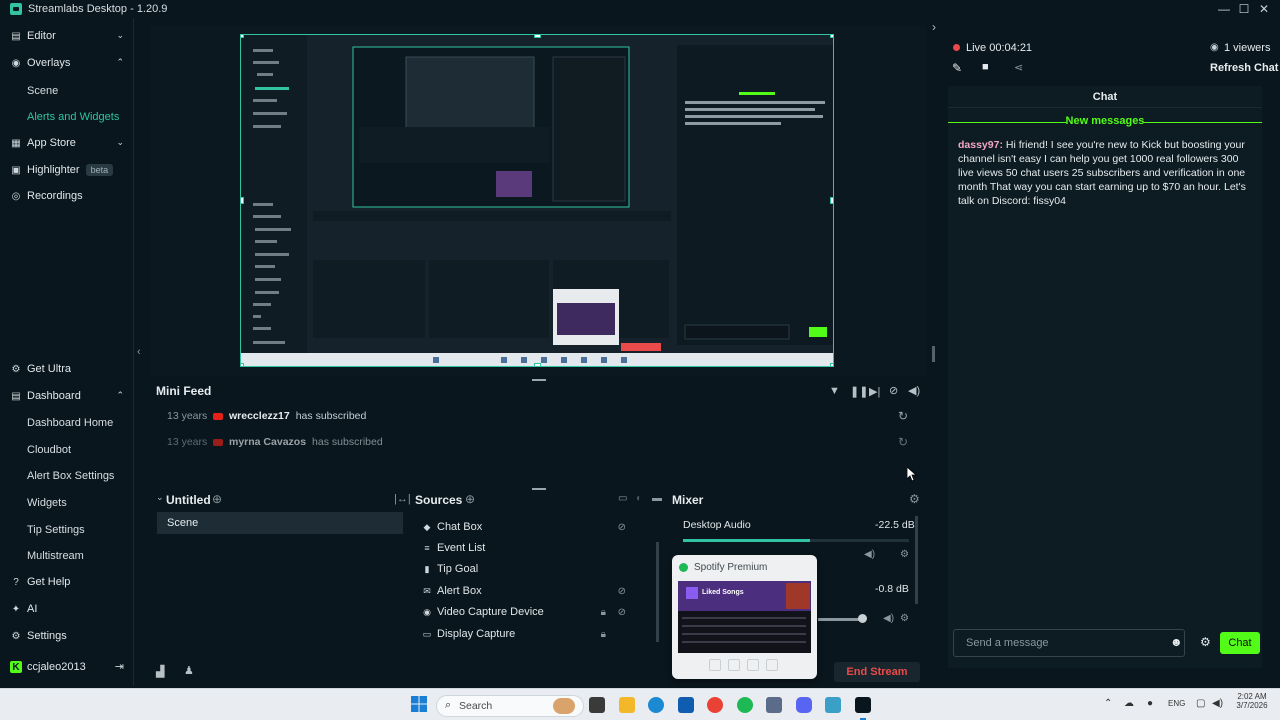 This screenshot has width=1280, height=720. Describe the element at coordinates (470, 499) in the screenshot. I see `add-source-icon: ⊕` at that location.